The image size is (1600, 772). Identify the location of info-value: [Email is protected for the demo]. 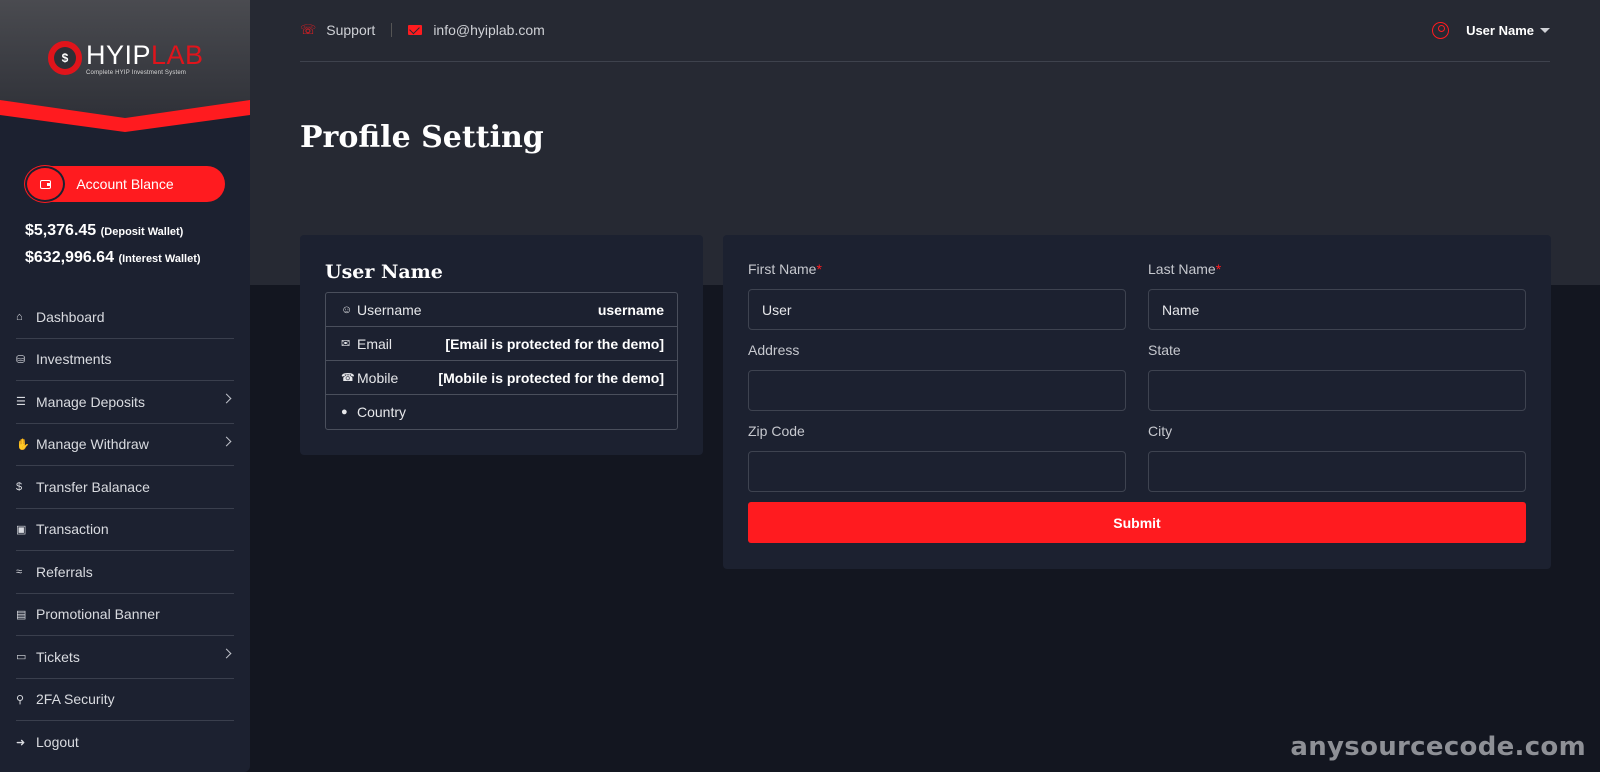
(554, 343).